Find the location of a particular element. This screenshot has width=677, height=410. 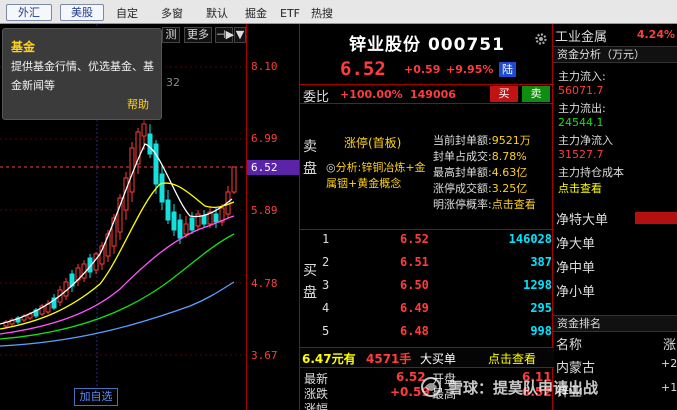

toolbar-hot: 热搜 is located at coordinates (322, 14).